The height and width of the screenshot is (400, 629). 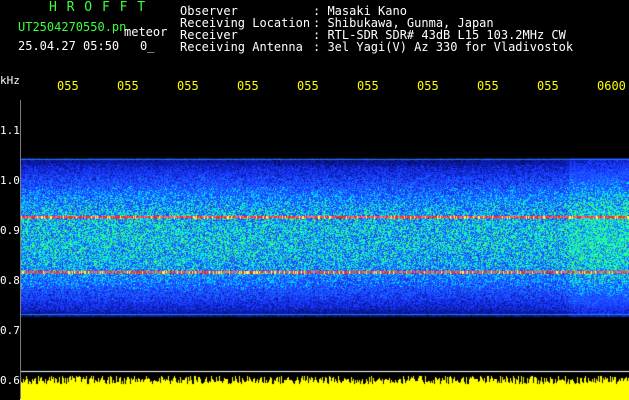 What do you see at coordinates (72, 27) in the screenshot?
I see `filename-label: UT2504270550.pn` at bounding box center [72, 27].